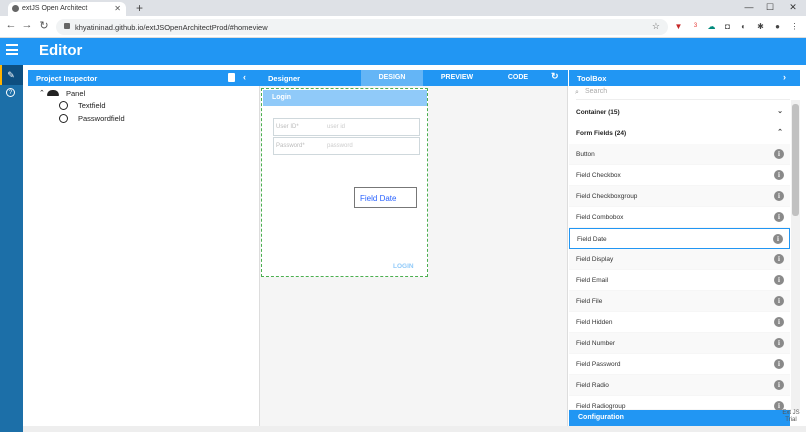  What do you see at coordinates (344, 182) in the screenshot?
I see `form-panel-frame` at bounding box center [344, 182].